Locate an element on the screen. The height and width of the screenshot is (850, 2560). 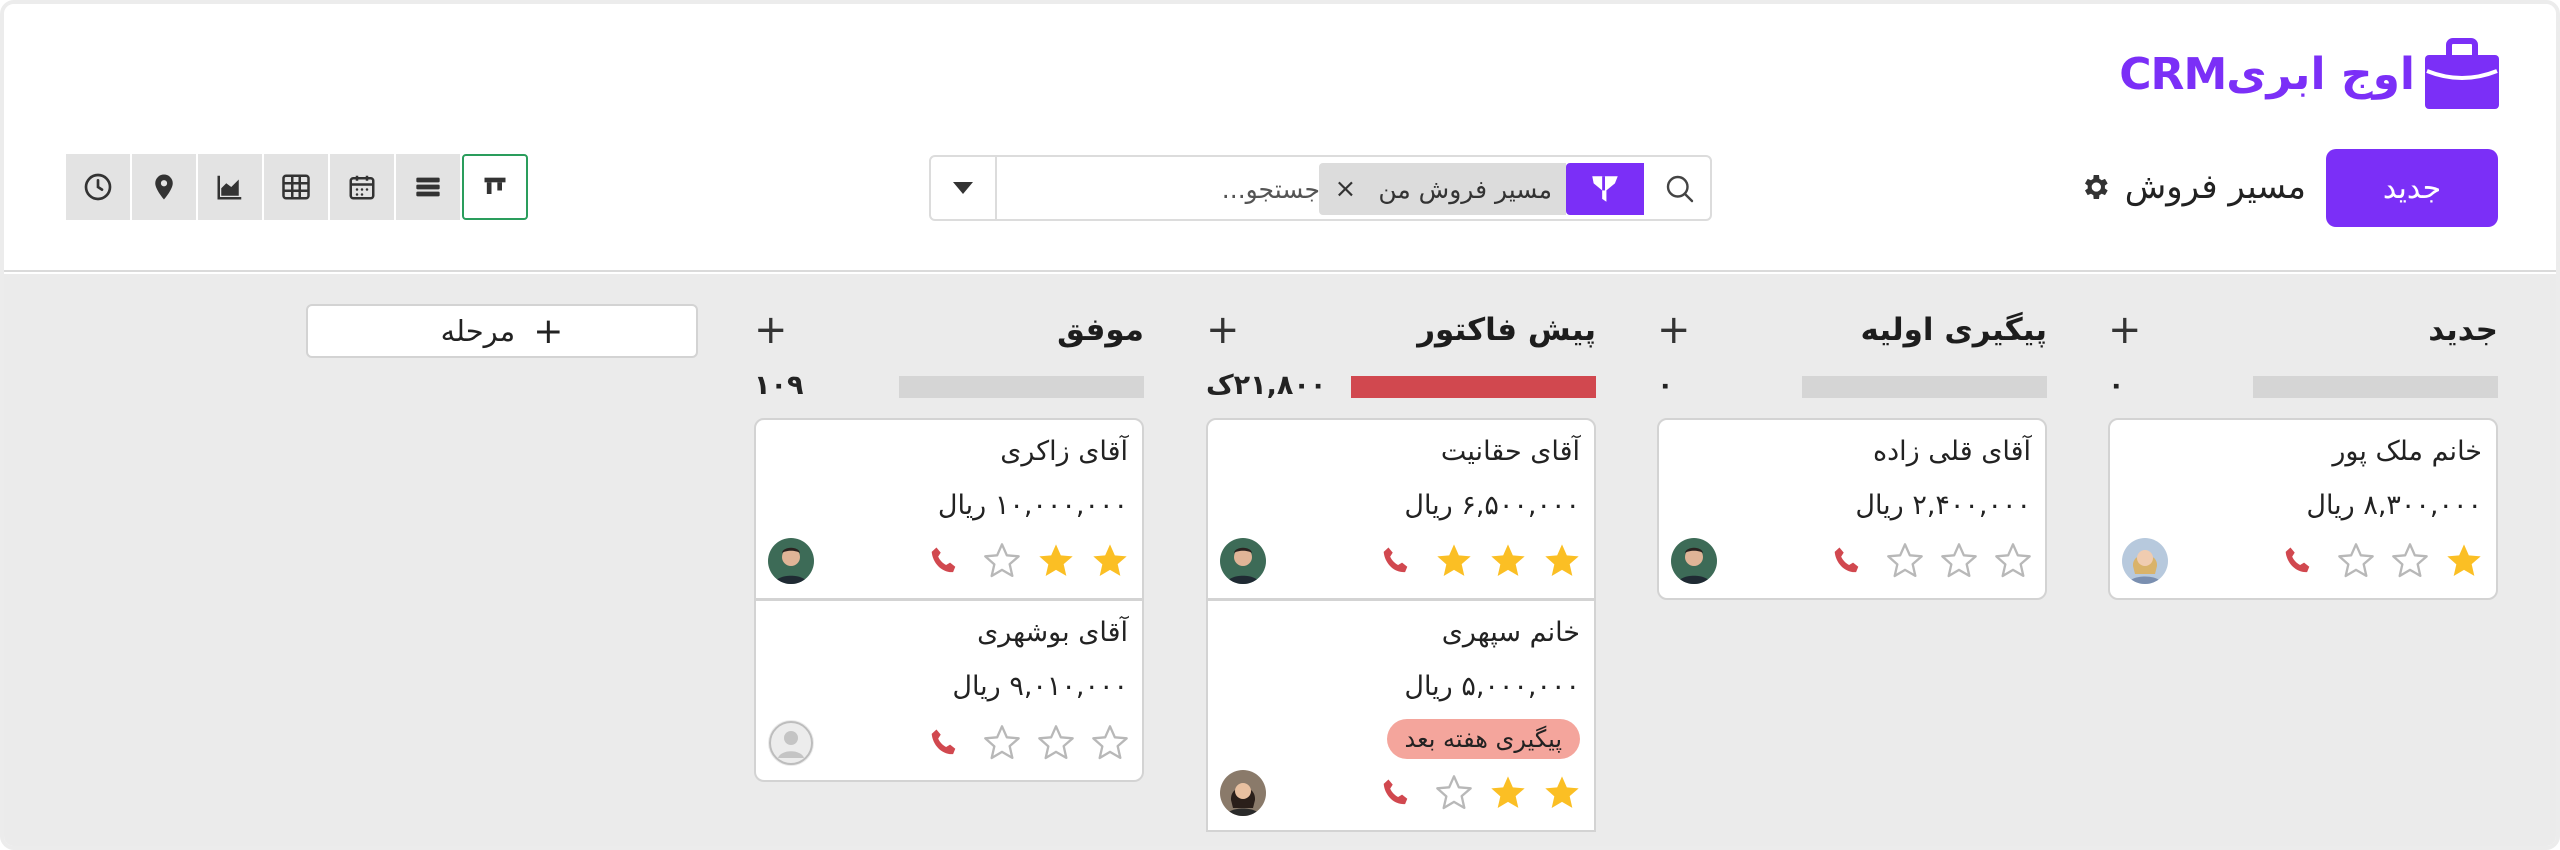
deal-contact-name: آقای بوشهری is located at coordinates (1052, 632).